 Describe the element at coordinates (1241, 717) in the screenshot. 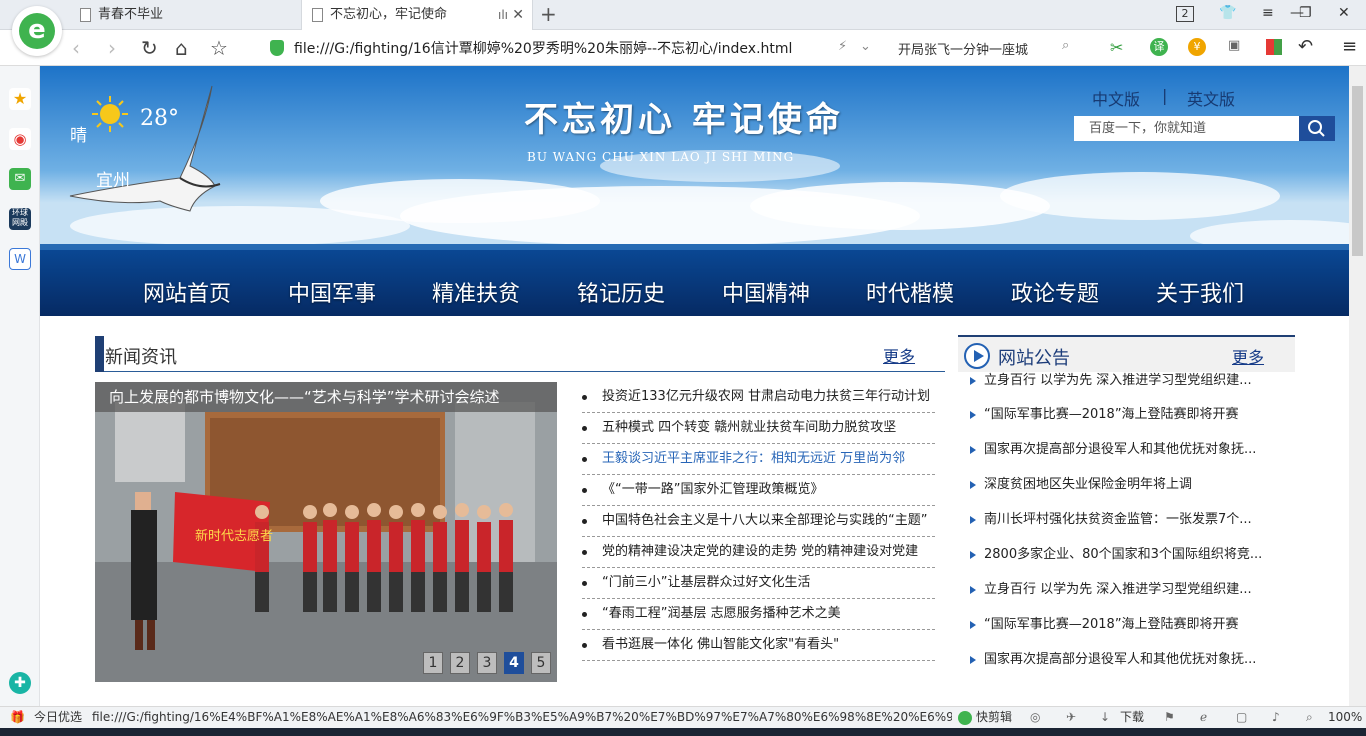

I see `window-icon: ▢` at that location.